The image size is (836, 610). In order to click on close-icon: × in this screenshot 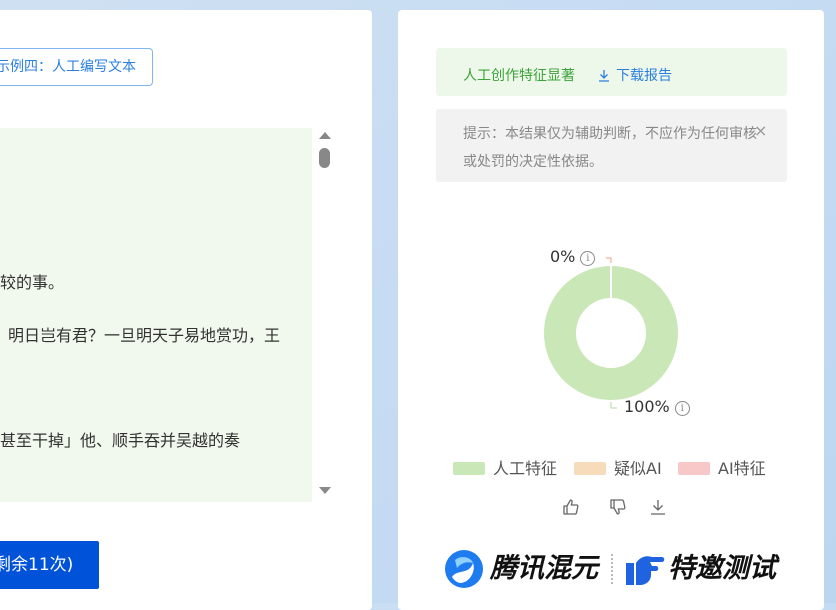, I will do `click(760, 130)`.